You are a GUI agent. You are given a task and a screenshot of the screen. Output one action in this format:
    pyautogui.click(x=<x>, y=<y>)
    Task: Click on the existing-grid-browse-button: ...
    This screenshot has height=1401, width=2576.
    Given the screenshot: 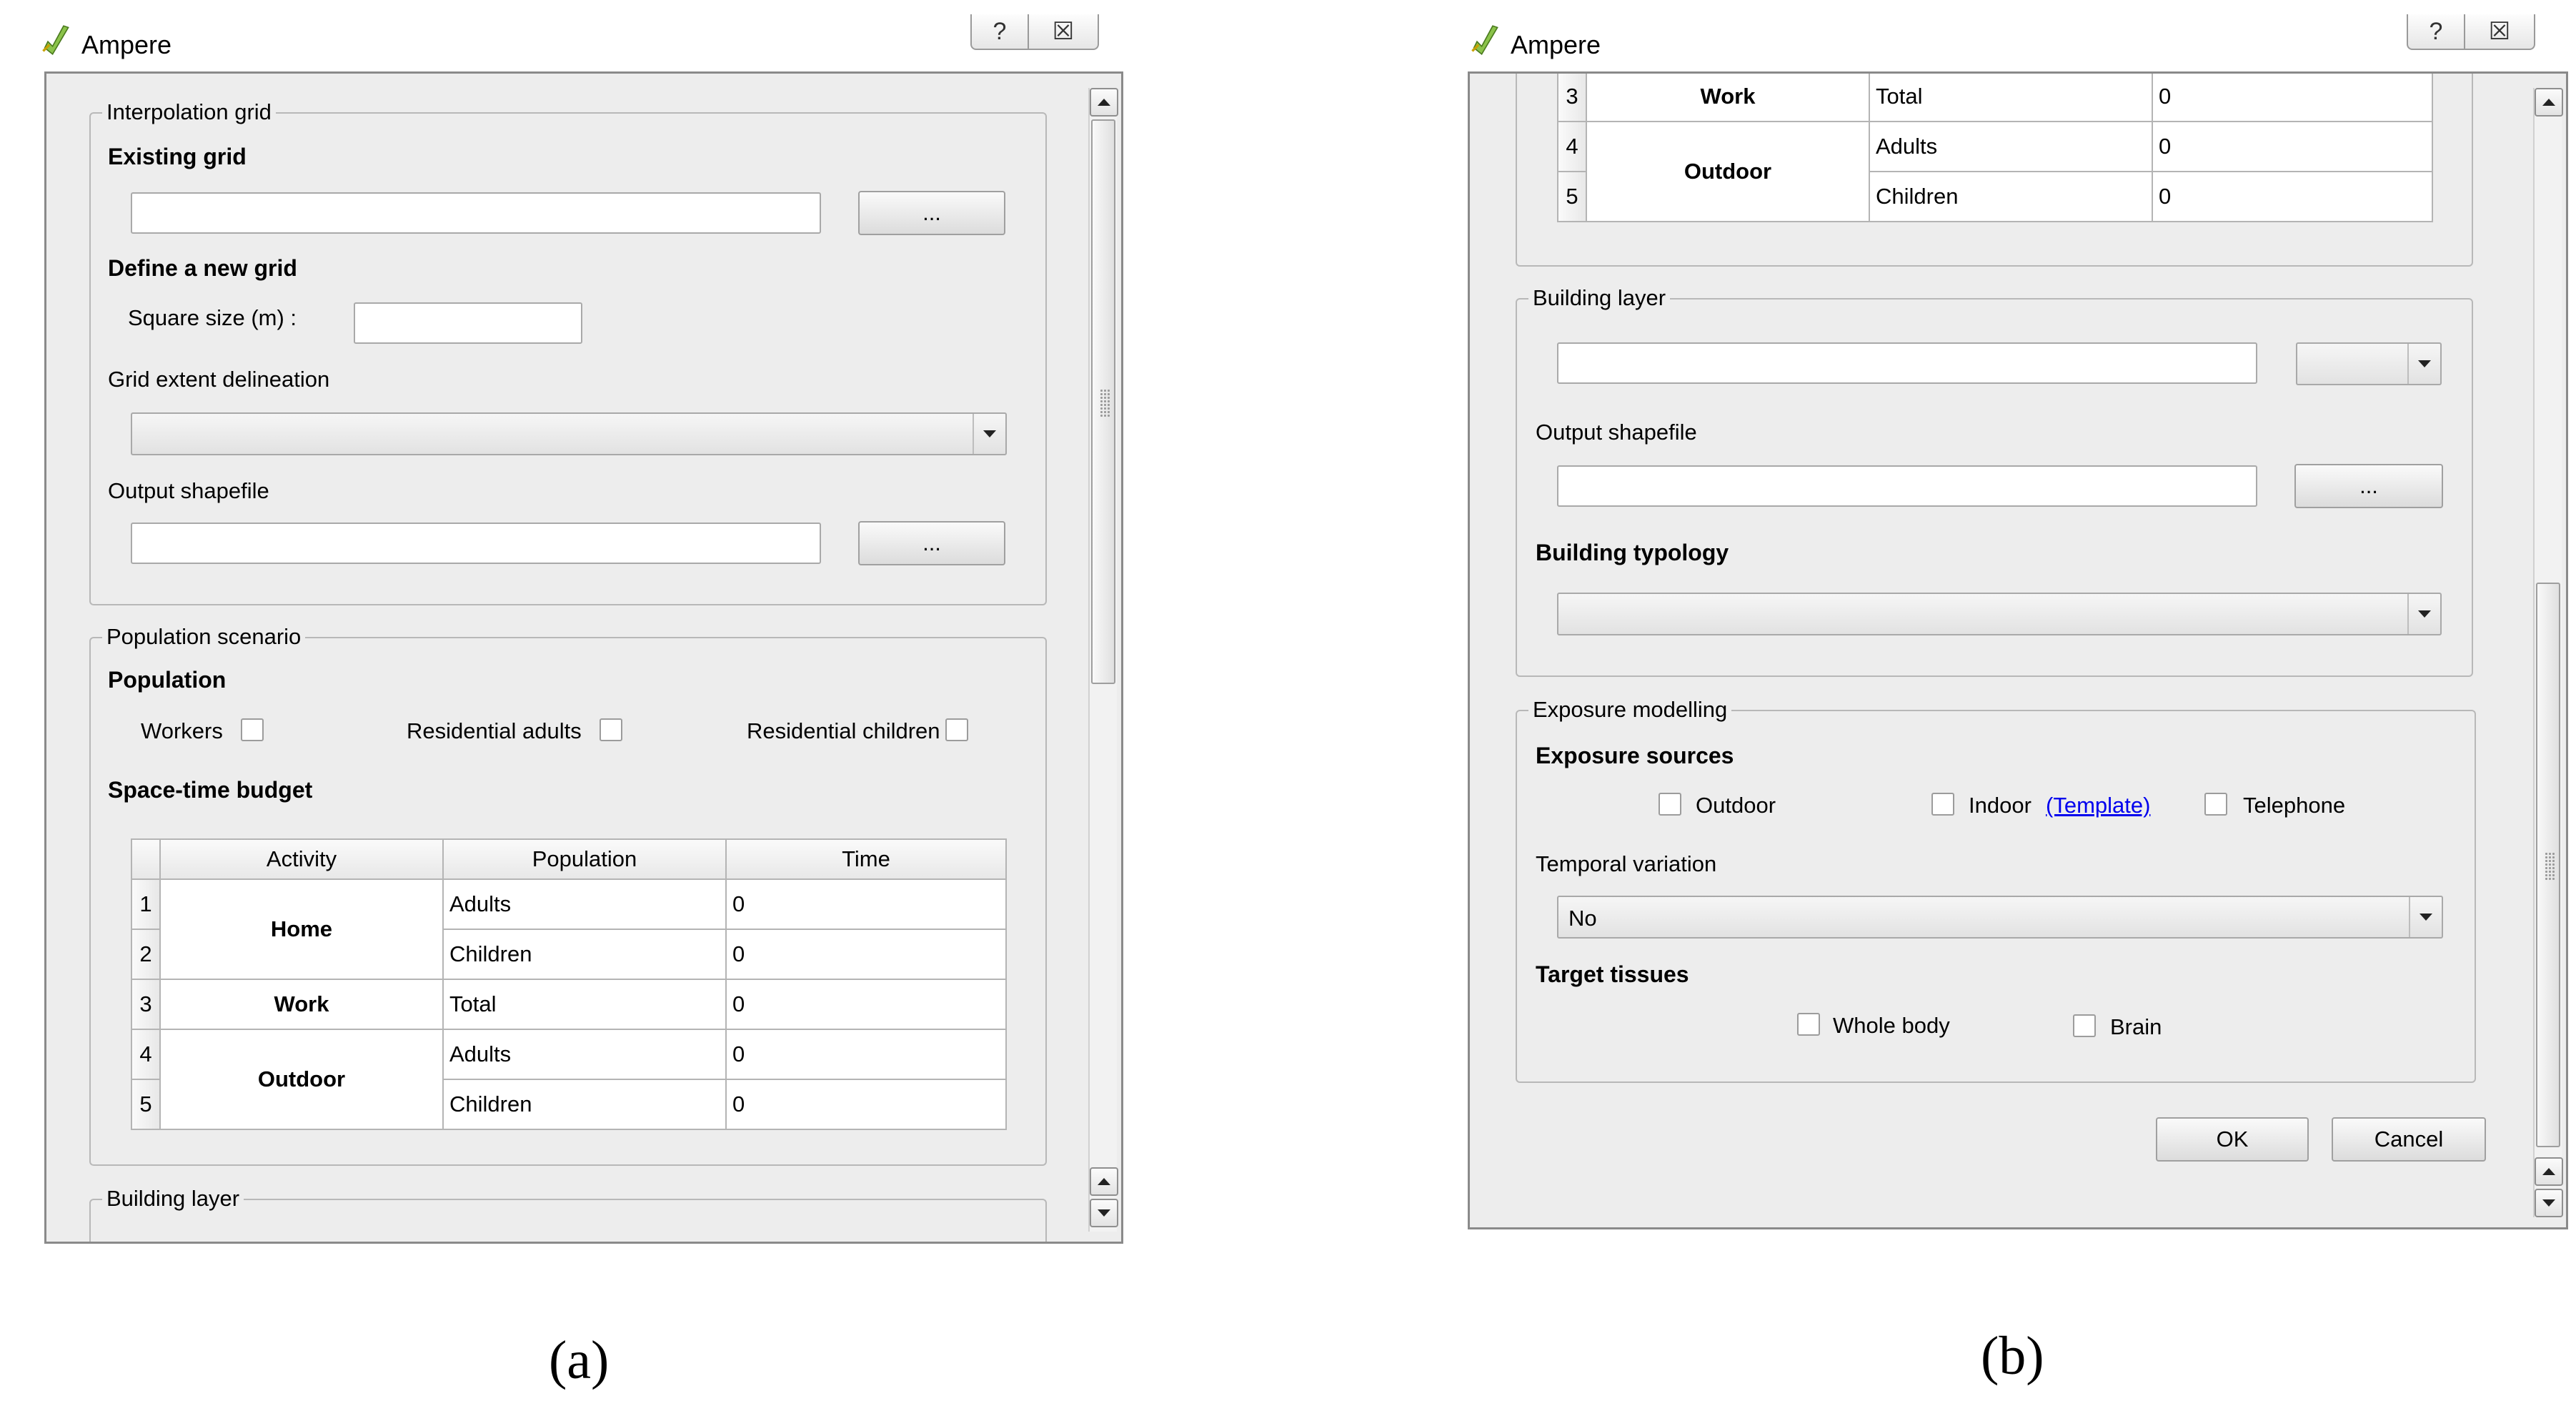 What is the action you would take?
    pyautogui.click(x=931, y=213)
    